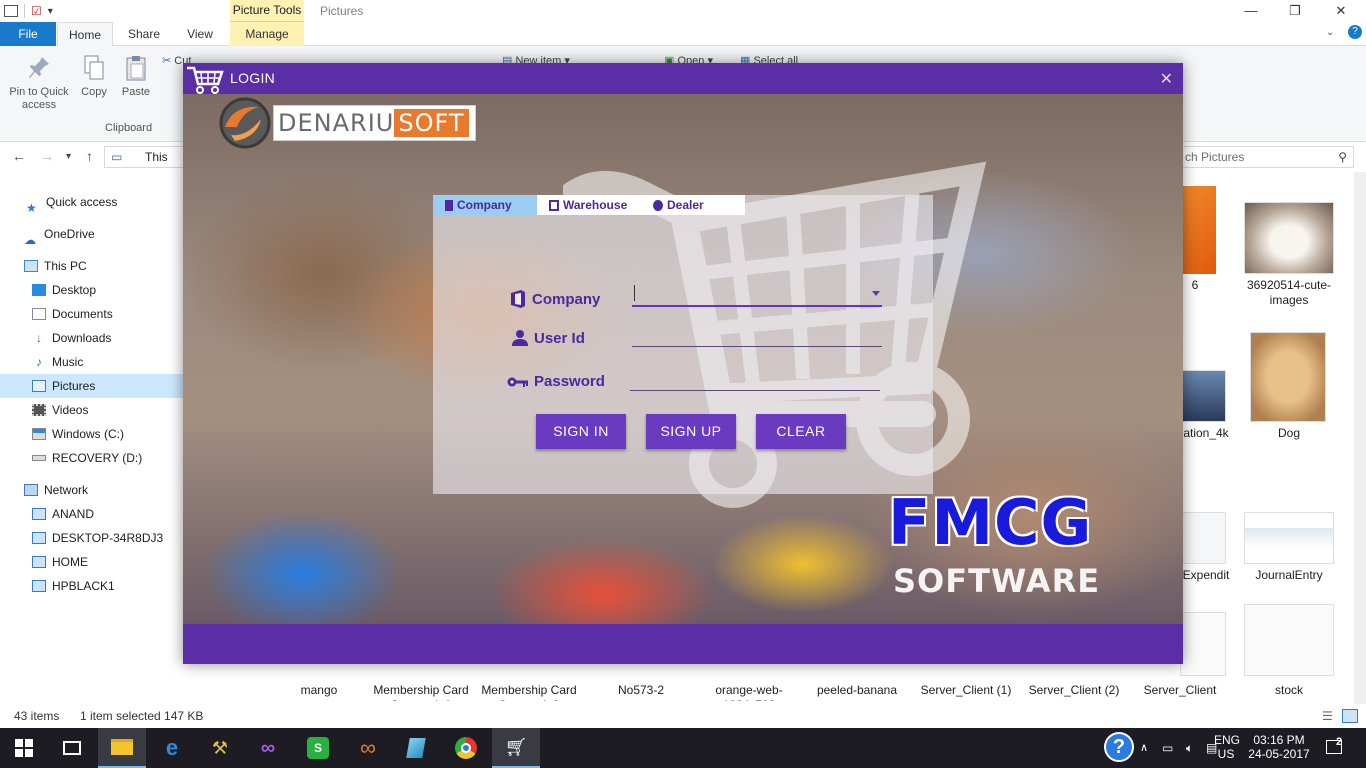 This screenshot has height=768, width=1366. I want to click on tab-home: Home, so click(85, 34).